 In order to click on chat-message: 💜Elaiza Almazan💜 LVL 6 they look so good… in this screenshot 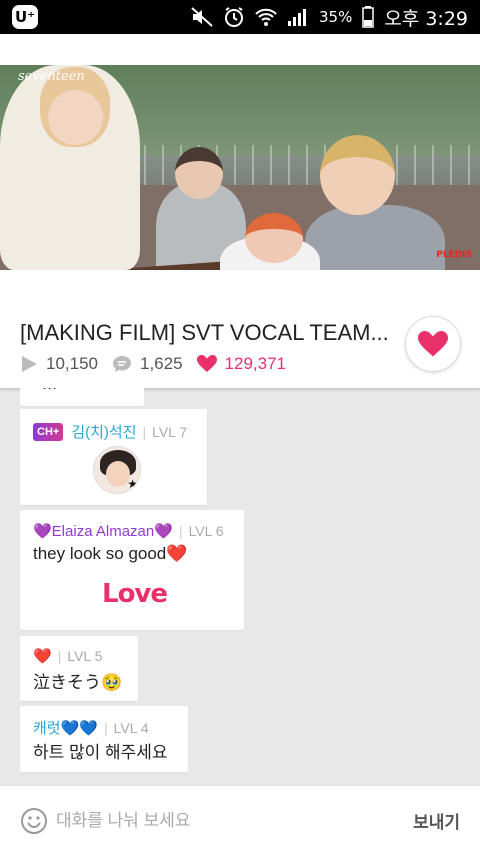, I will do `click(132, 570)`.